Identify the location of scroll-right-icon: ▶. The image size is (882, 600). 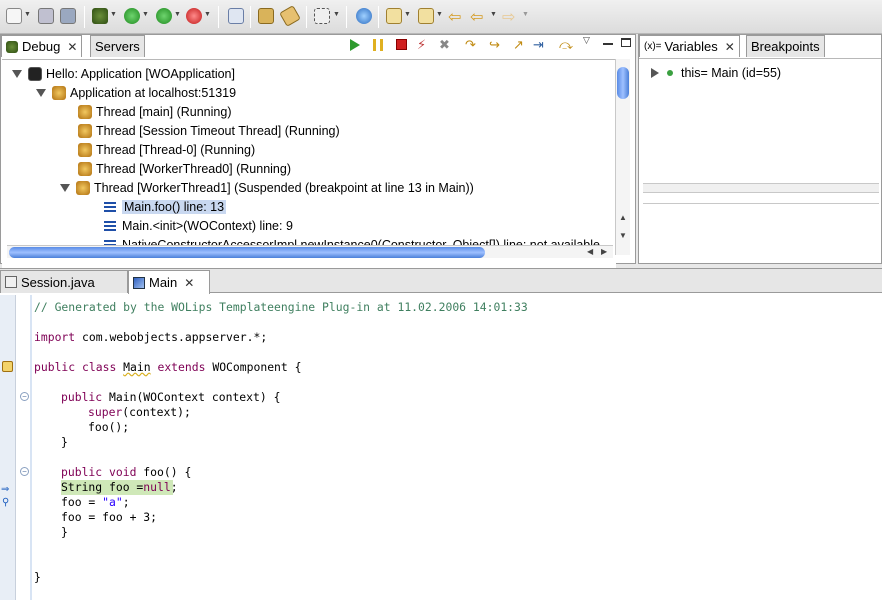
(604, 251).